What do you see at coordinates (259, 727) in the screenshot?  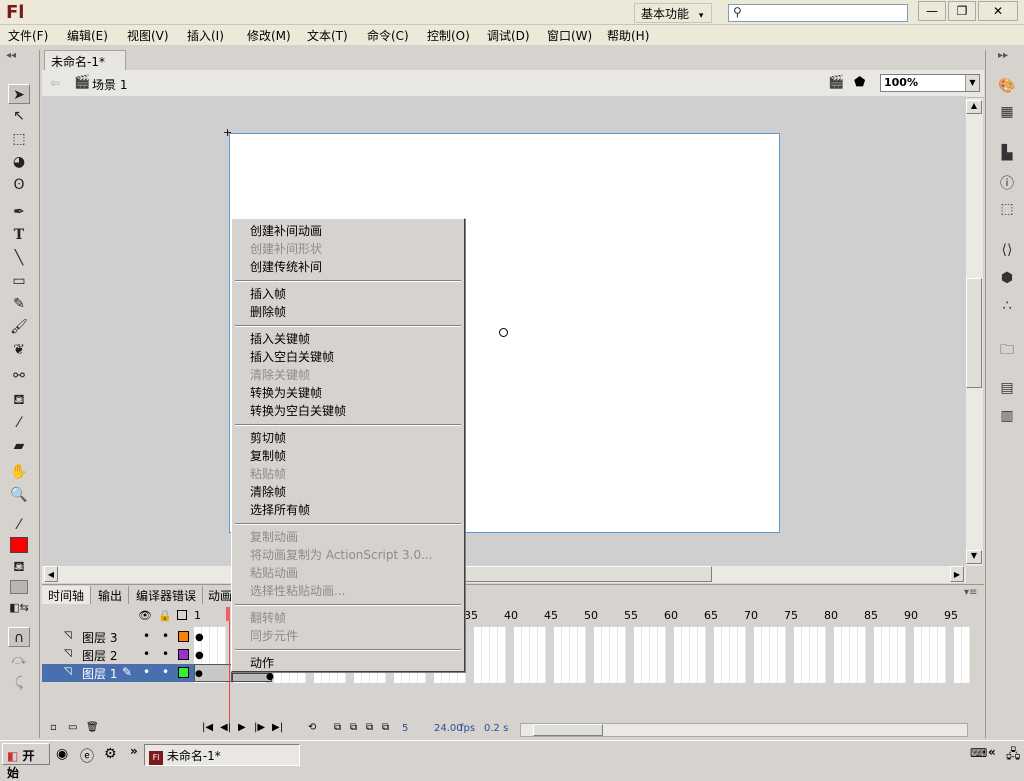 I see `step-forward-icon: |▶` at bounding box center [259, 727].